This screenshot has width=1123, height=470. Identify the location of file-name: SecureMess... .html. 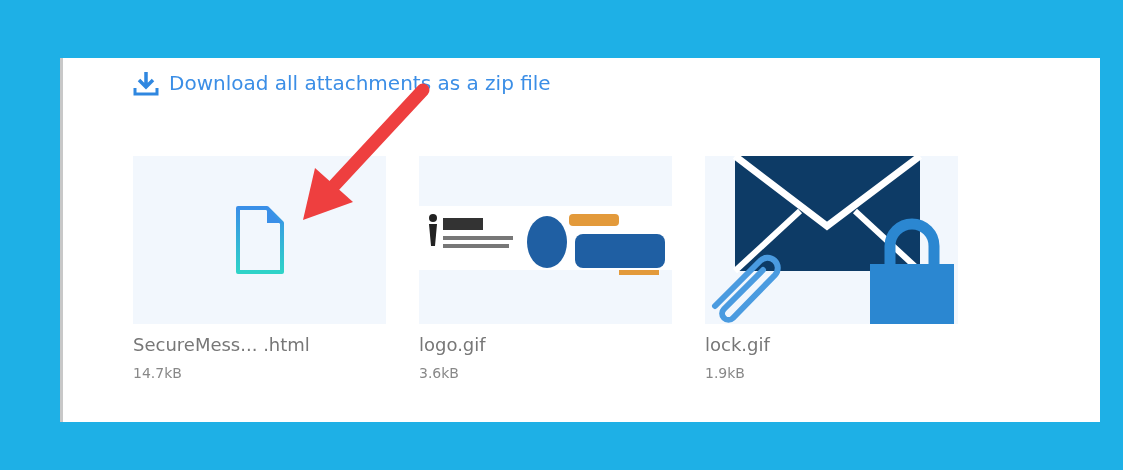
(222, 344).